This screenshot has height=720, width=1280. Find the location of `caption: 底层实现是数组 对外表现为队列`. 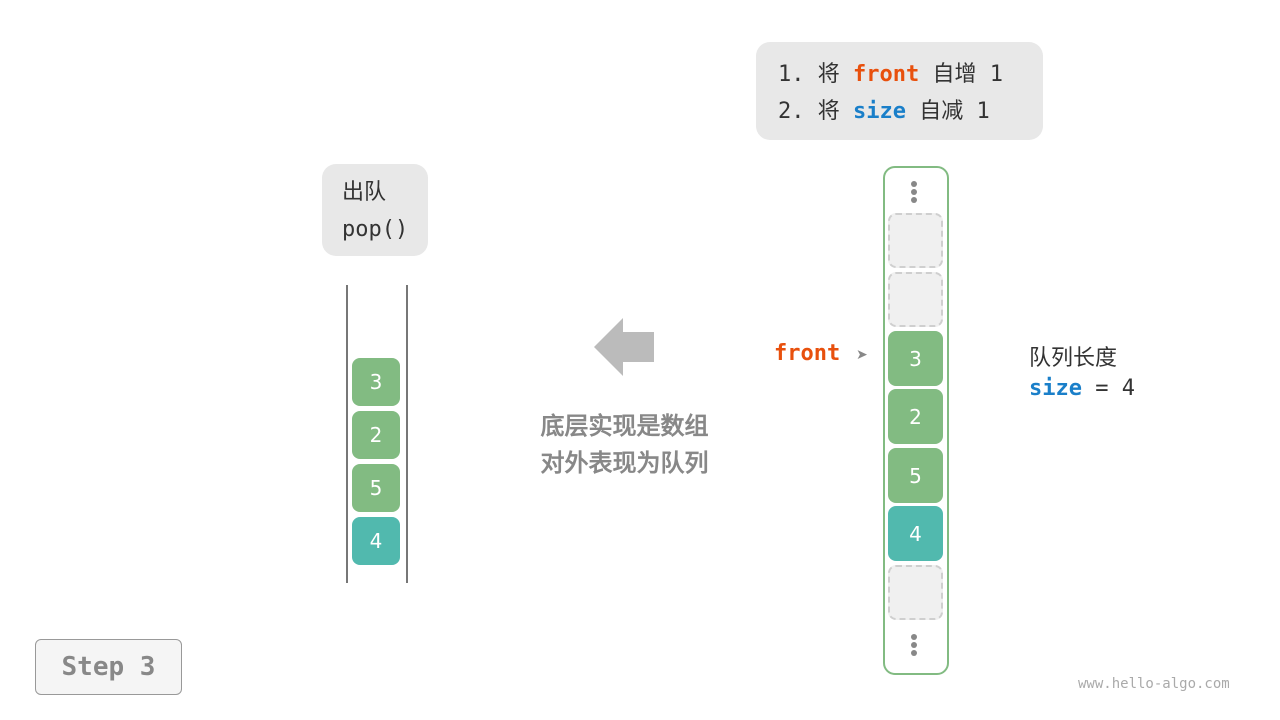

caption: 底层实现是数组 对外表现为队列 is located at coordinates (624, 445).